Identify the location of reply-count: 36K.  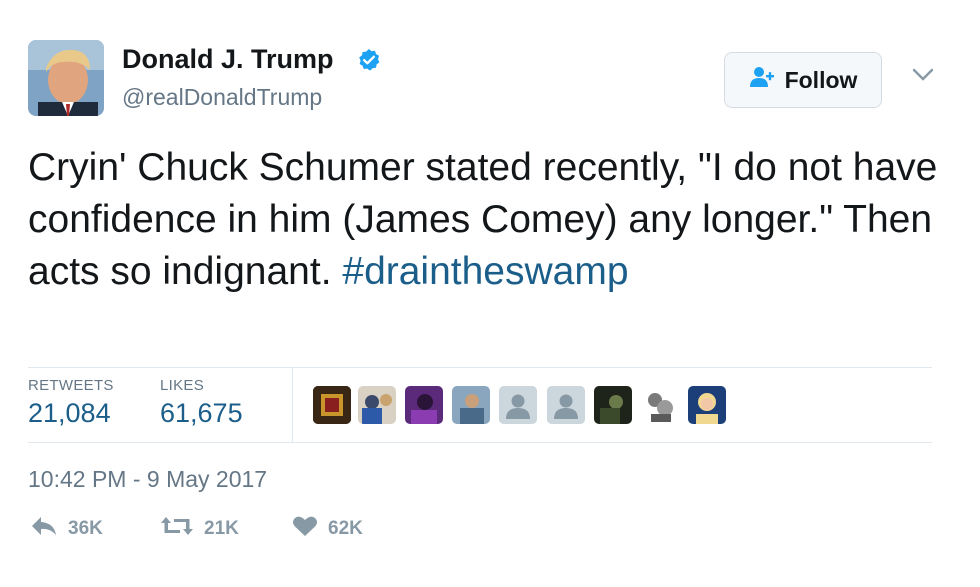
(85, 528).